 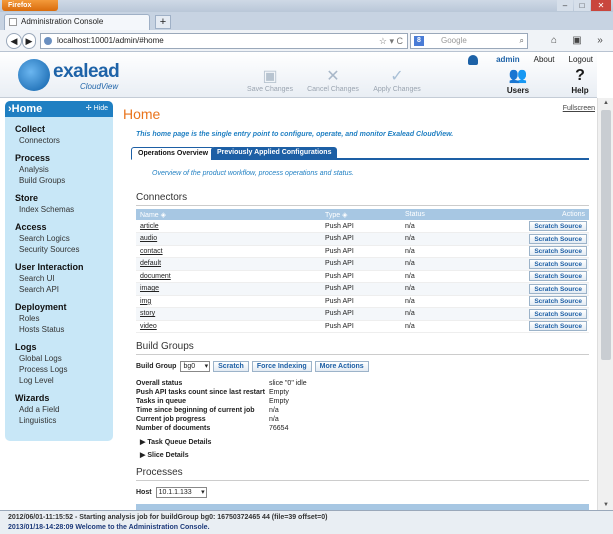 I want to click on exalead-logo: exalead CloudView, so click(x=80, y=76).